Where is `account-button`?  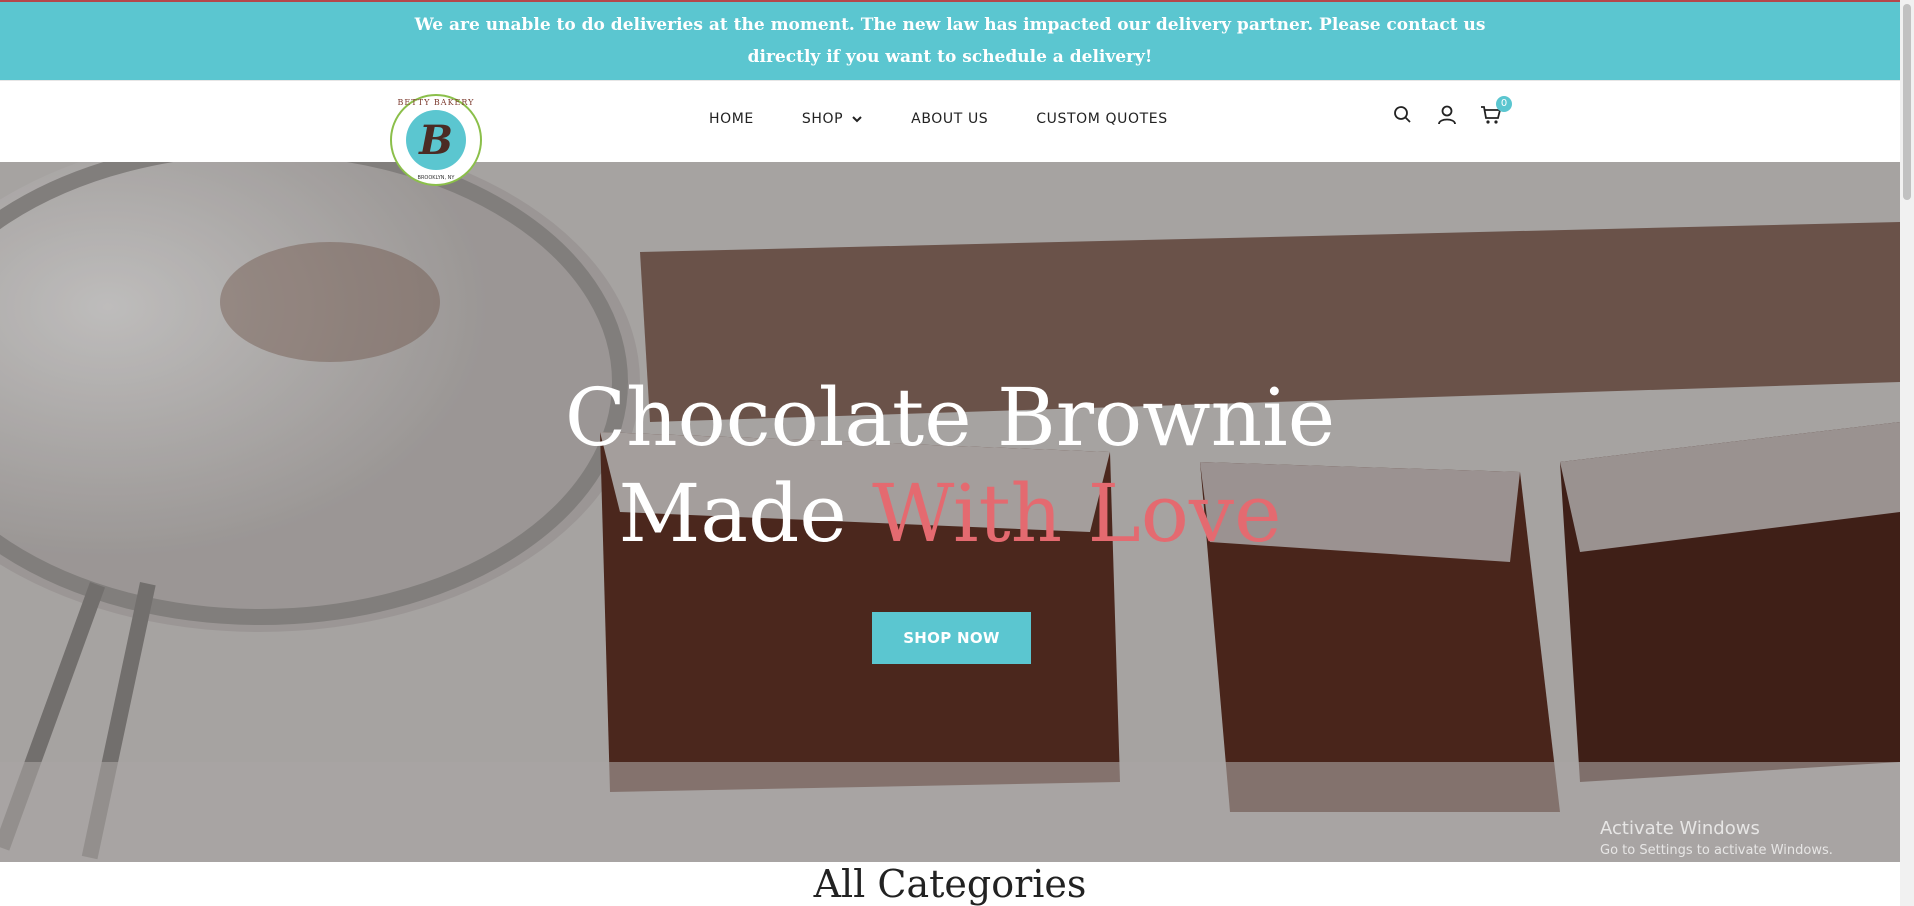
account-button is located at coordinates (1447, 115).